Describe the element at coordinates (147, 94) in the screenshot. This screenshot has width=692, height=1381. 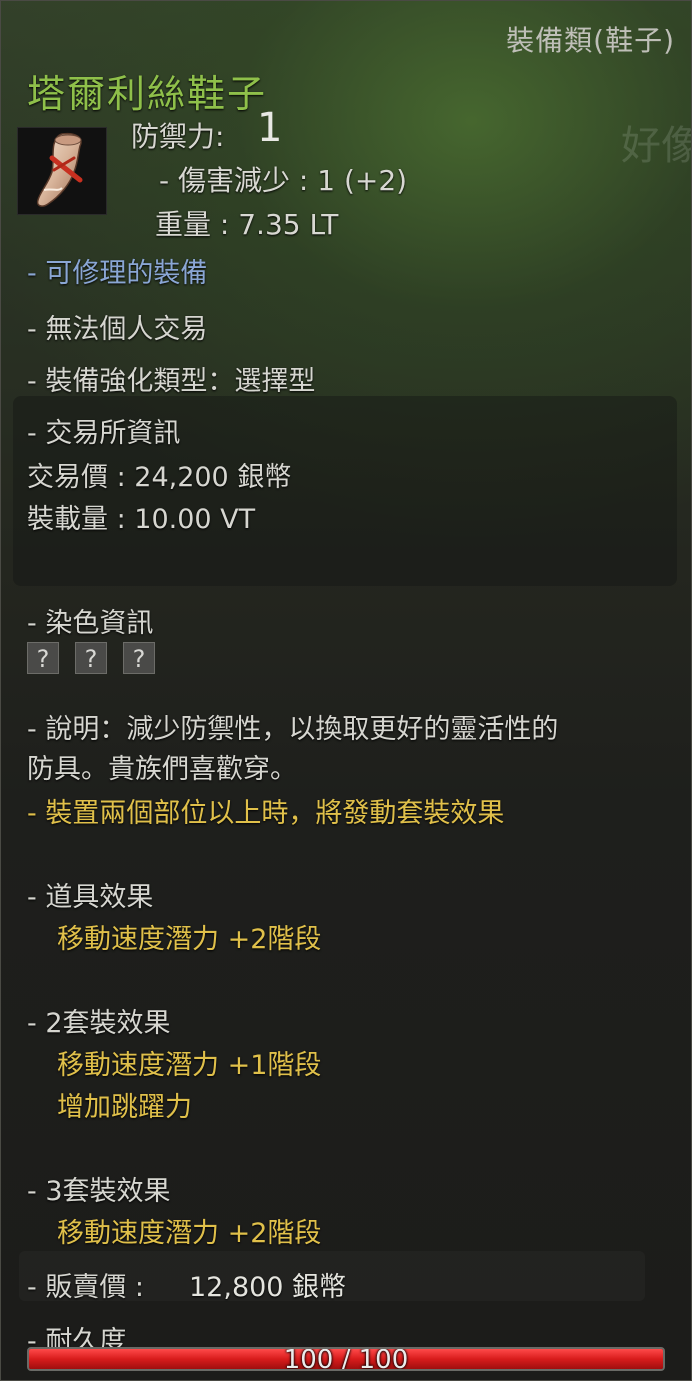
I see `item-name: 塔爾利絲鞋子` at that location.